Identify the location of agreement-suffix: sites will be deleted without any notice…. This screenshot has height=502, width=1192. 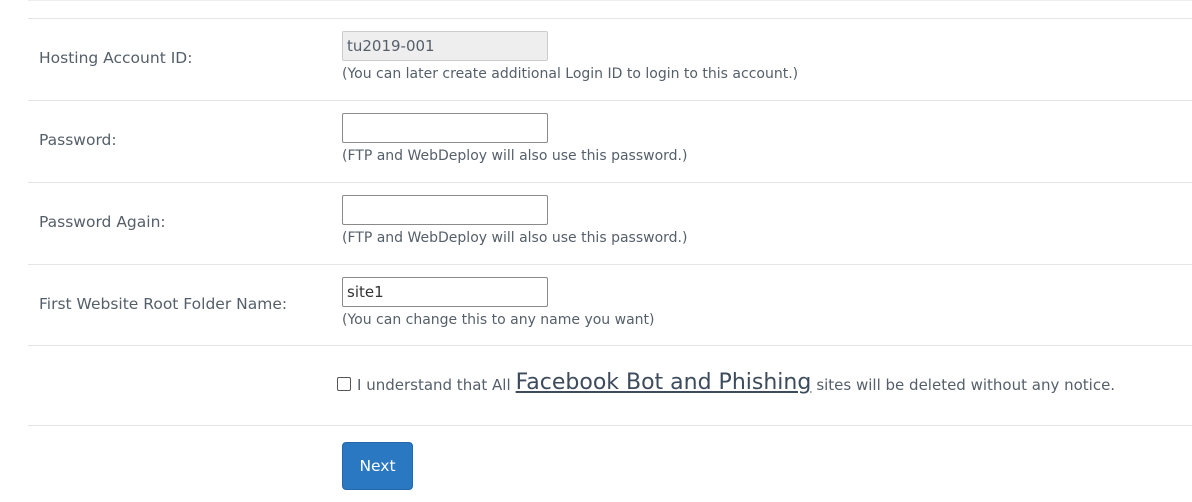
(966, 384).